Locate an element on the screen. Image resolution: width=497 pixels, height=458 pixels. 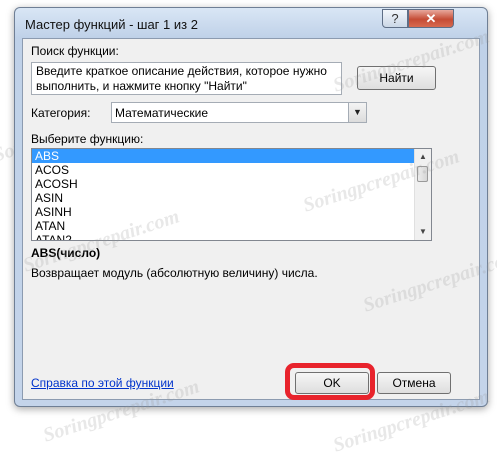
list-item: ASINH is located at coordinates (223, 212).